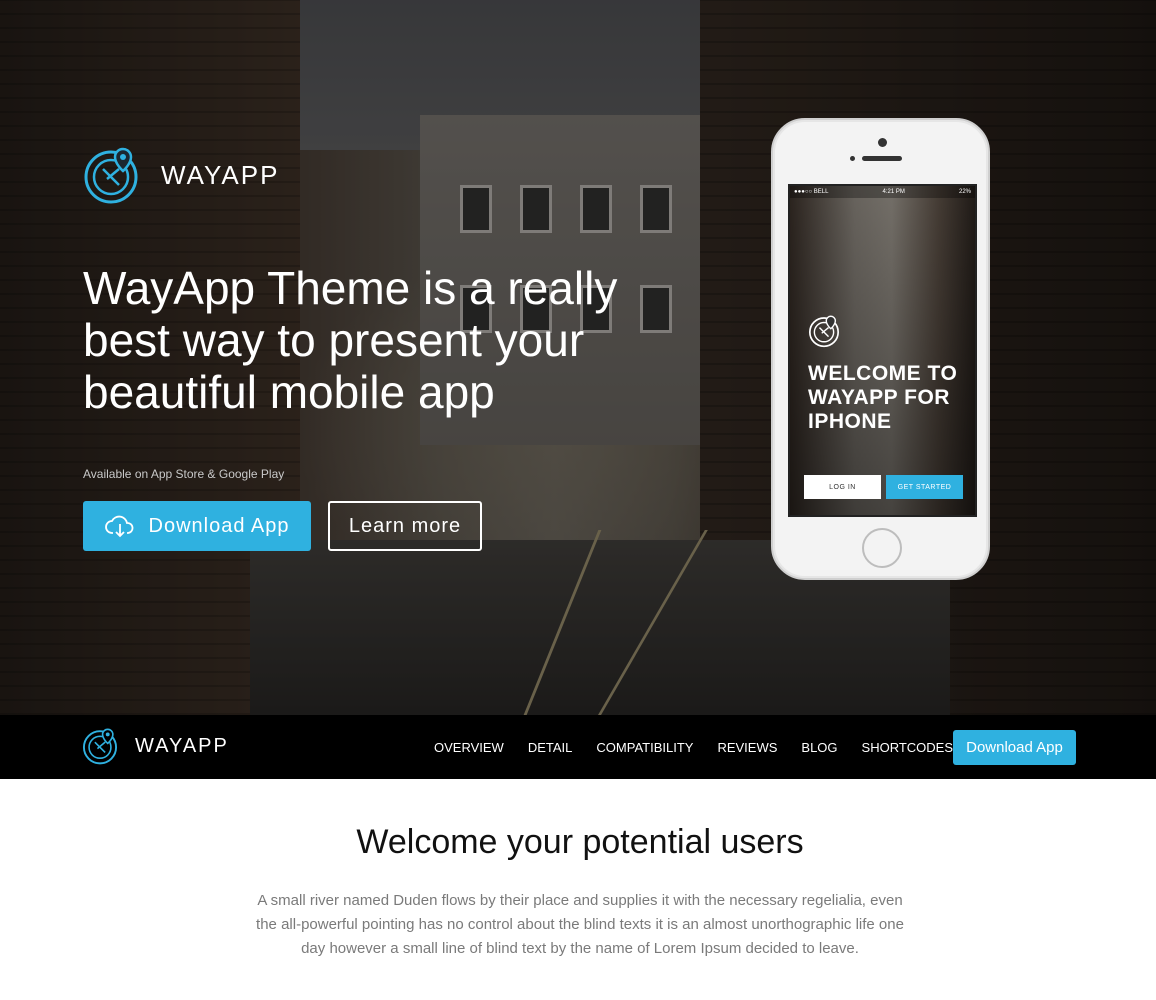  What do you see at coordinates (883, 397) in the screenshot?
I see `phone-welcome-title: WELCOME TO WAYAPP FOR IPHONE` at bounding box center [883, 397].